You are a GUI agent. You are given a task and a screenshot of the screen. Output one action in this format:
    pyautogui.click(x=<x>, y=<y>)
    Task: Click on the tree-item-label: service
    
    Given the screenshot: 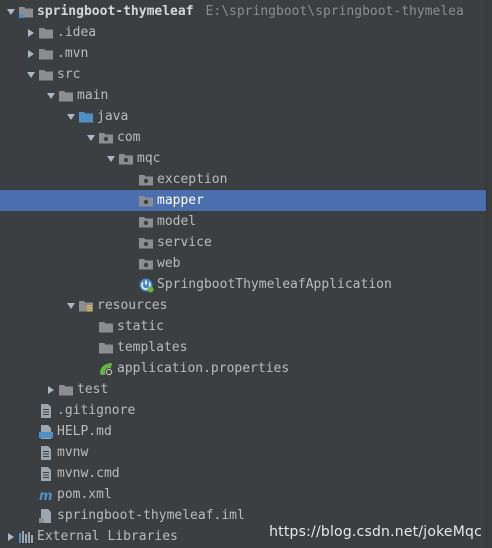 What is the action you would take?
    pyautogui.click(x=184, y=242)
    